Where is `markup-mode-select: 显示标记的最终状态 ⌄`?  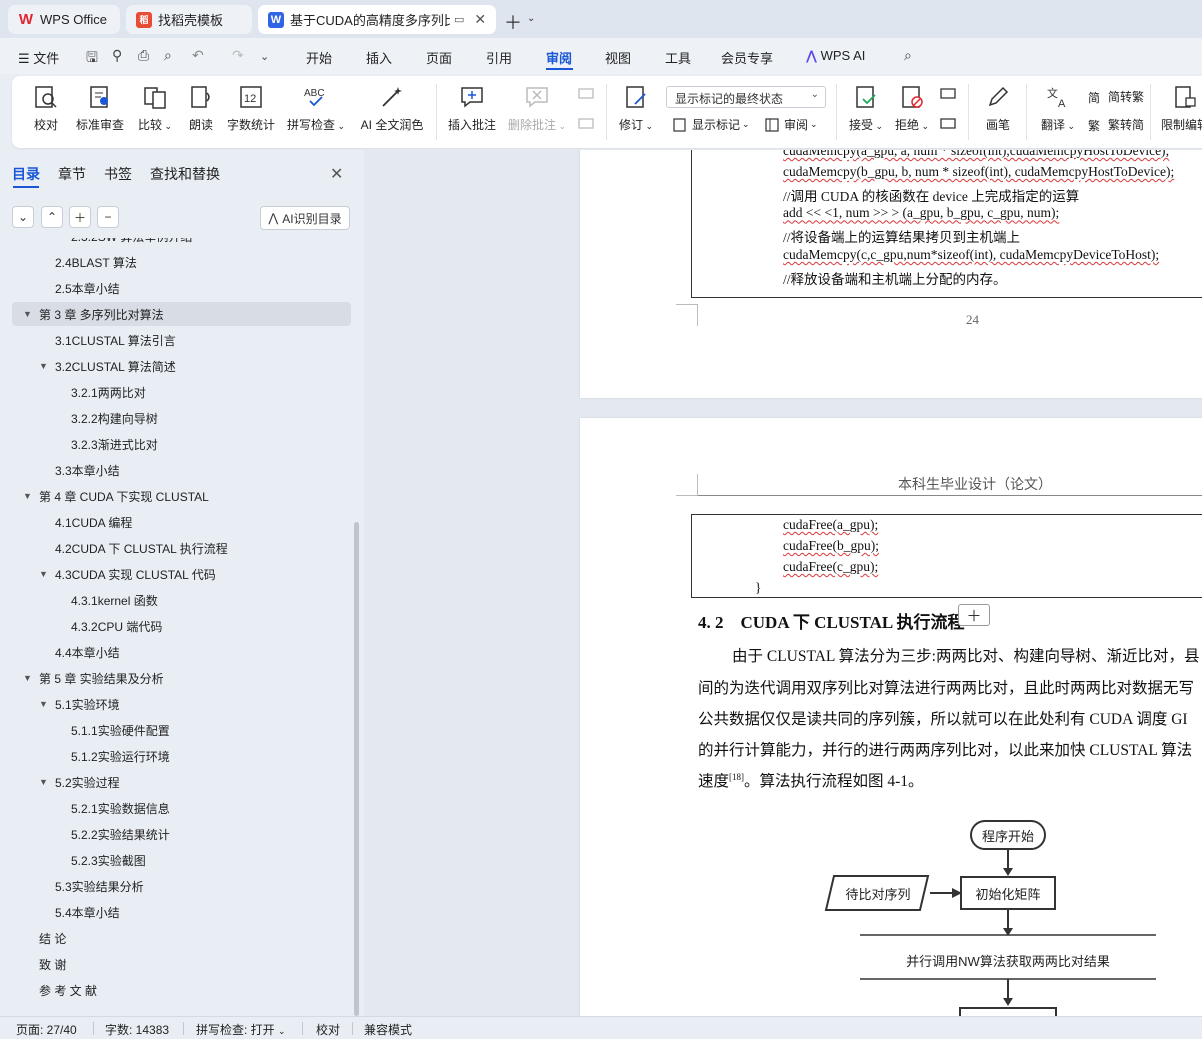 markup-mode-select: 显示标记的最终状态 ⌄ is located at coordinates (746, 97).